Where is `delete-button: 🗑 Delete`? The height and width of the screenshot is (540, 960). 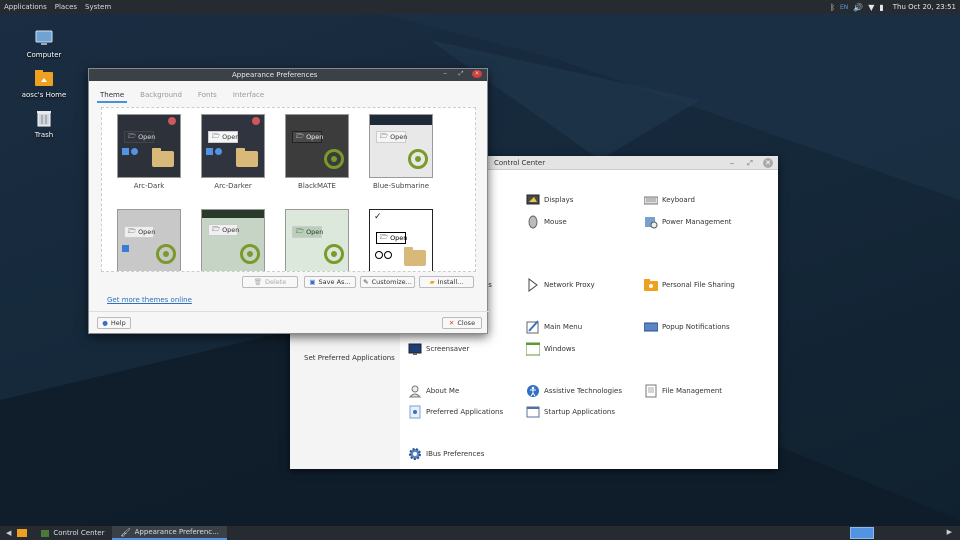 delete-button: 🗑 Delete is located at coordinates (270, 282).